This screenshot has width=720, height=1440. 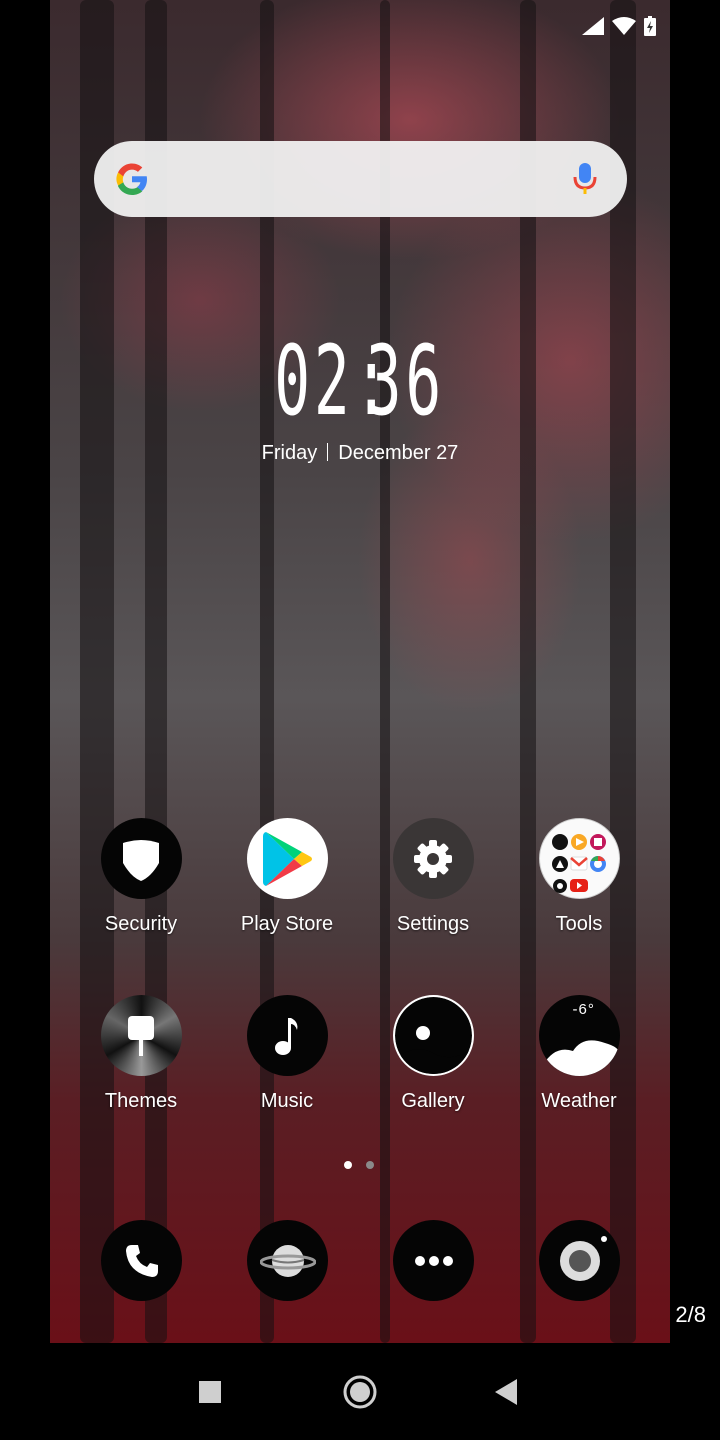 I want to click on square-icon, so click(x=210, y=1392).